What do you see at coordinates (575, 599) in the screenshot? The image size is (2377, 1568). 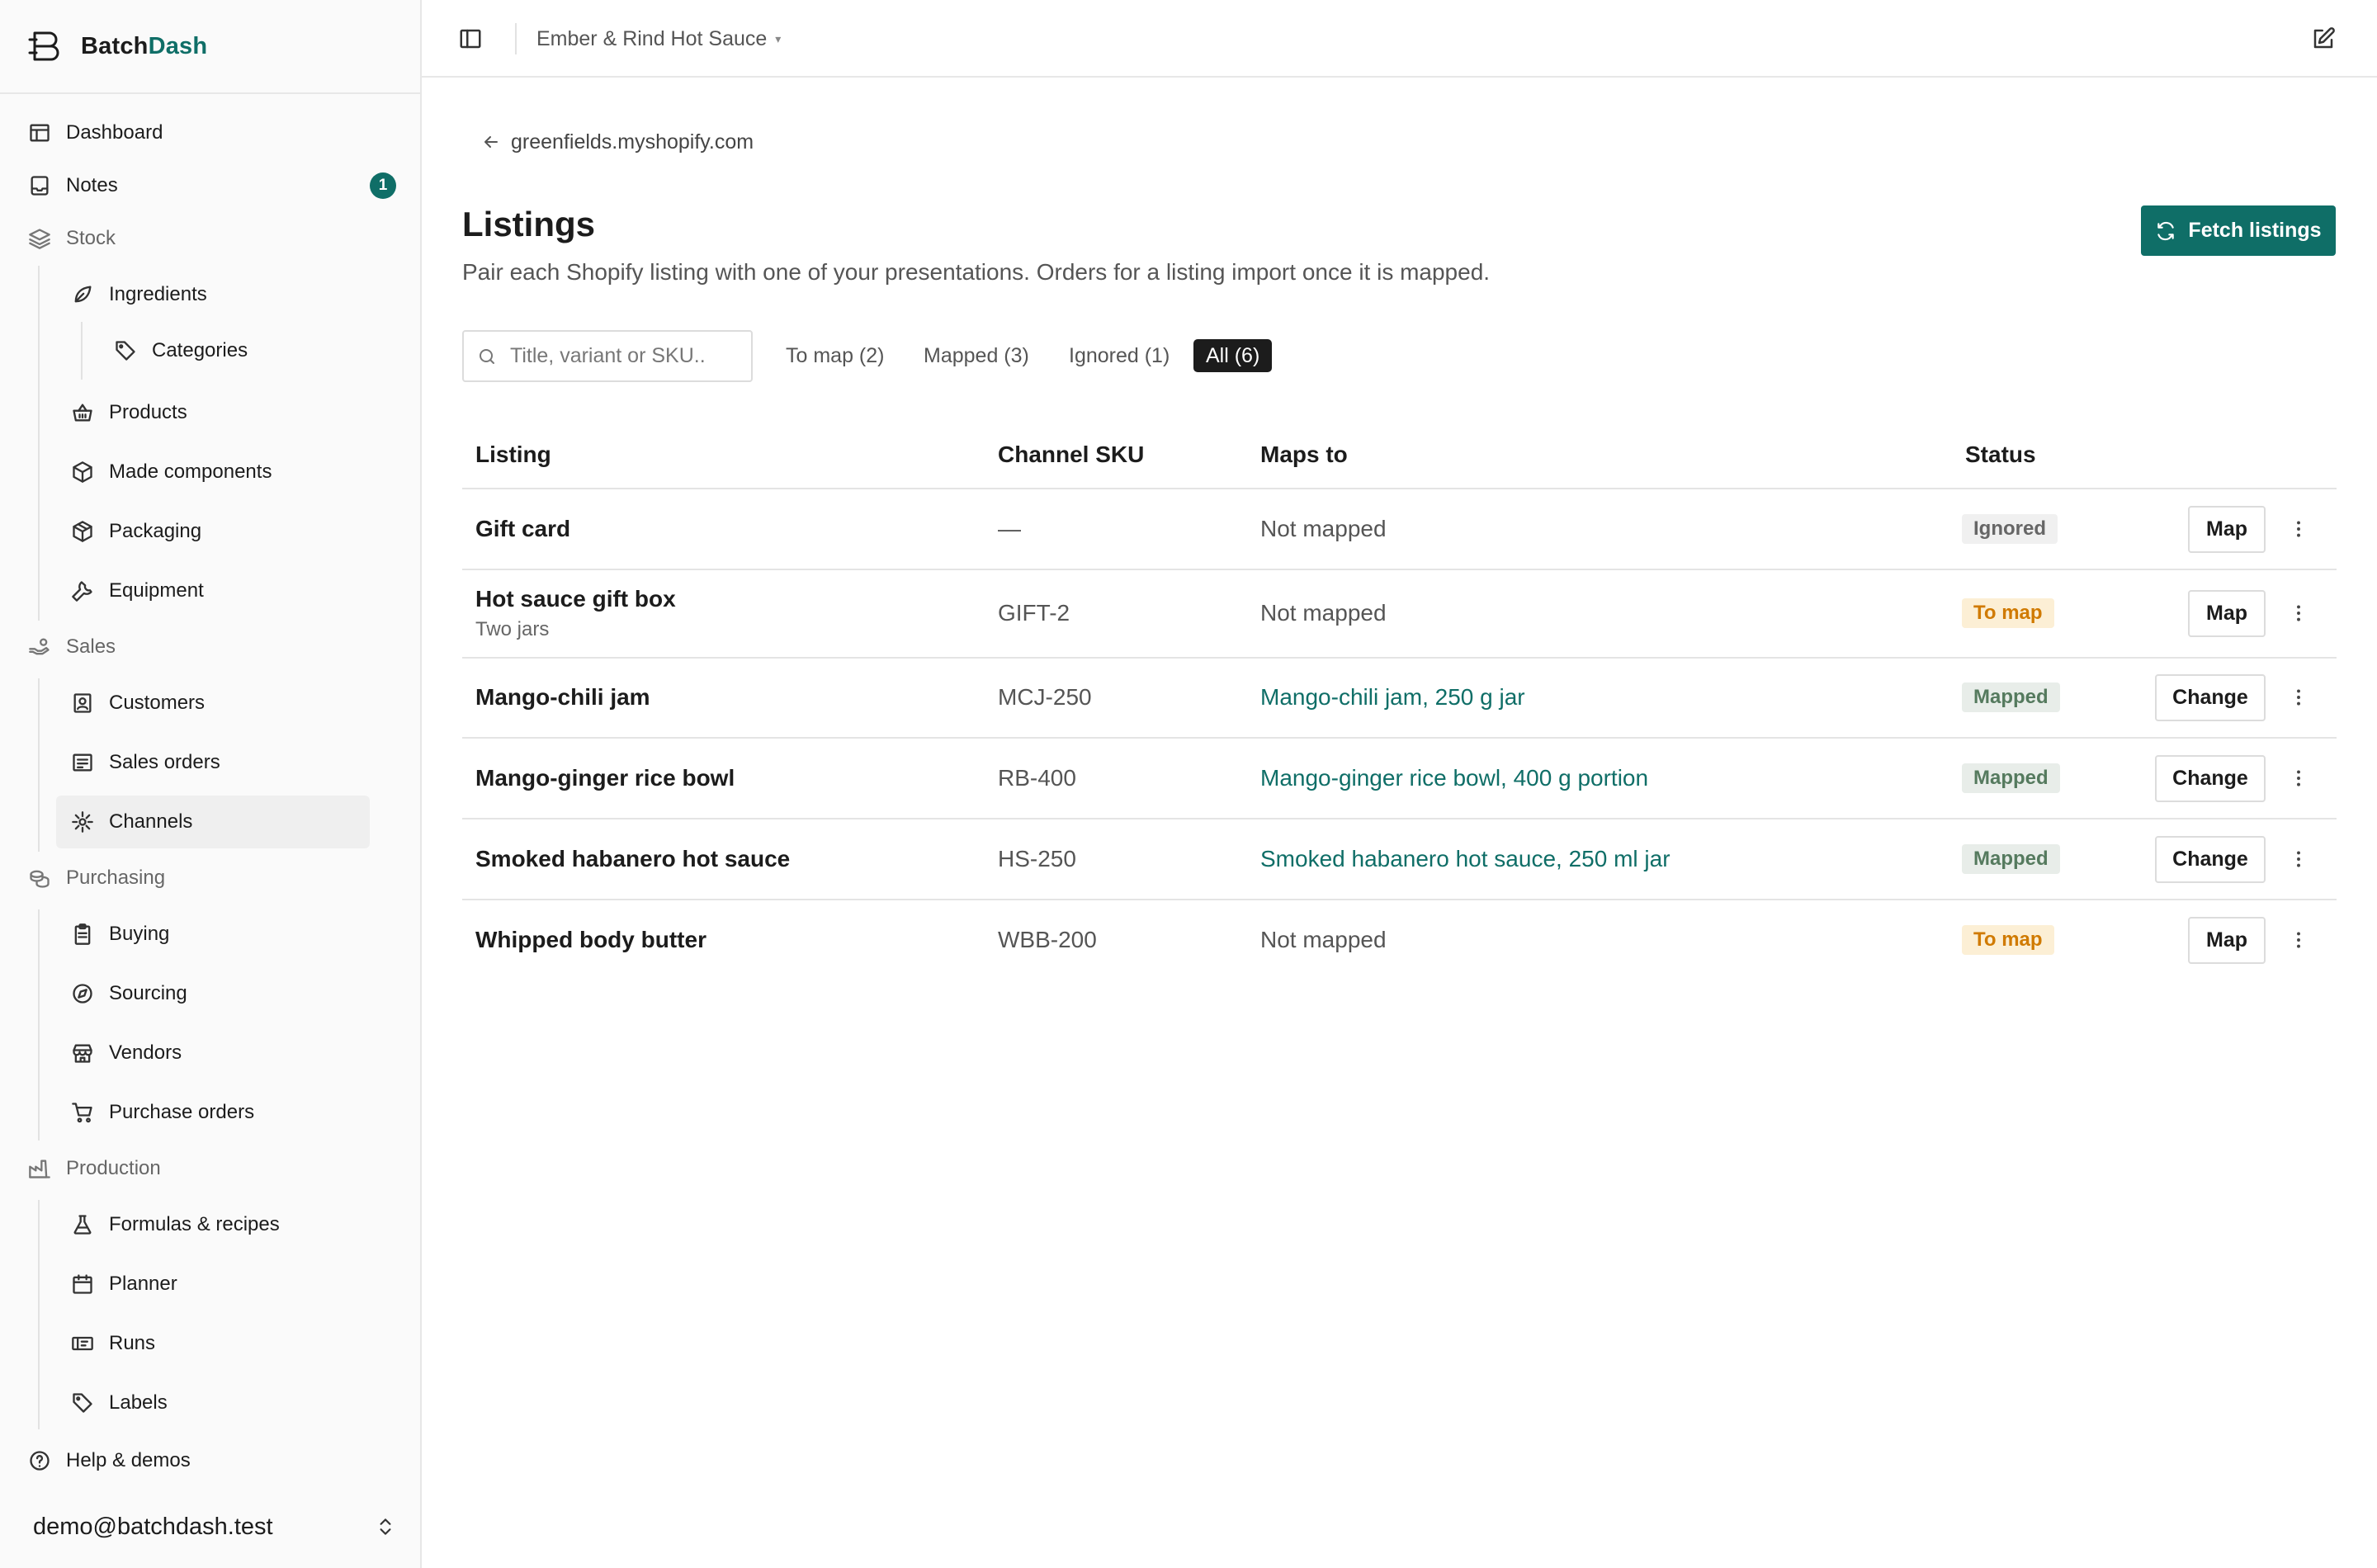 I see `listing-title: Hot sauce gift box` at bounding box center [575, 599].